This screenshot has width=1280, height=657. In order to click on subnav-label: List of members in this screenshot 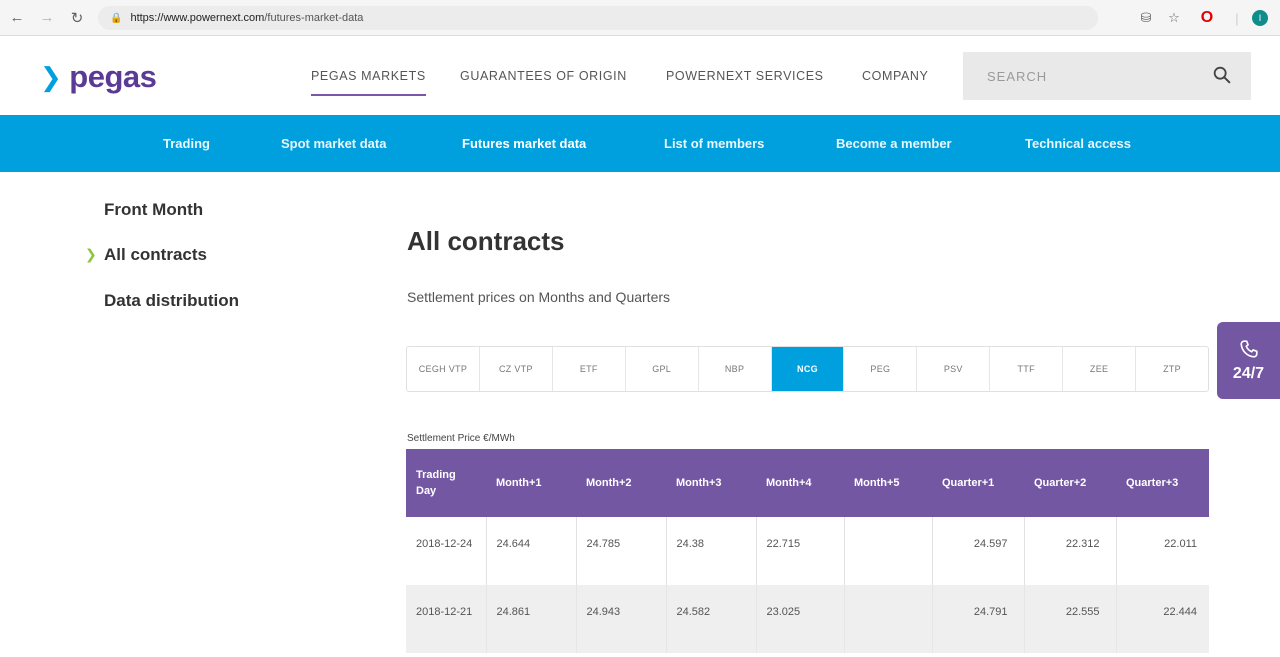, I will do `click(714, 143)`.